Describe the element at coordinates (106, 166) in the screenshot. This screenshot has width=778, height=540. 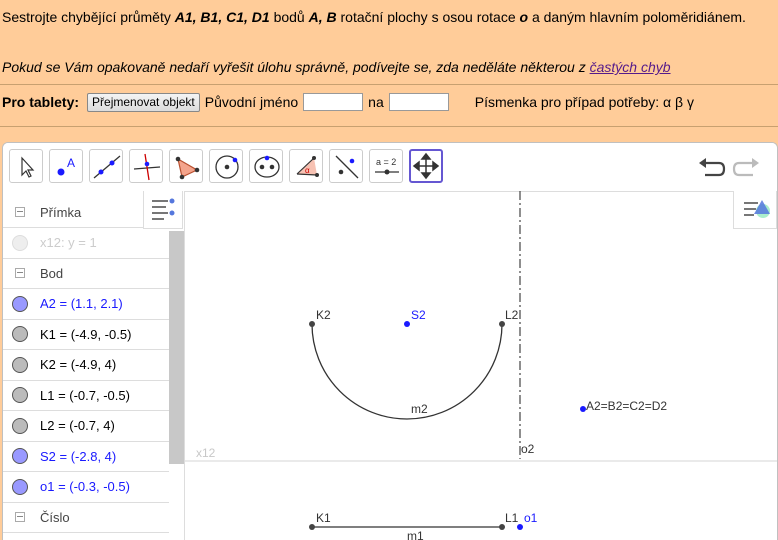
I see `line-tool-icon` at that location.